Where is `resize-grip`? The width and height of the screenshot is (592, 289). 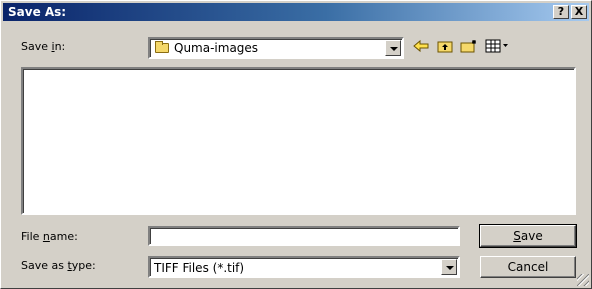 resize-grip is located at coordinates (583, 280).